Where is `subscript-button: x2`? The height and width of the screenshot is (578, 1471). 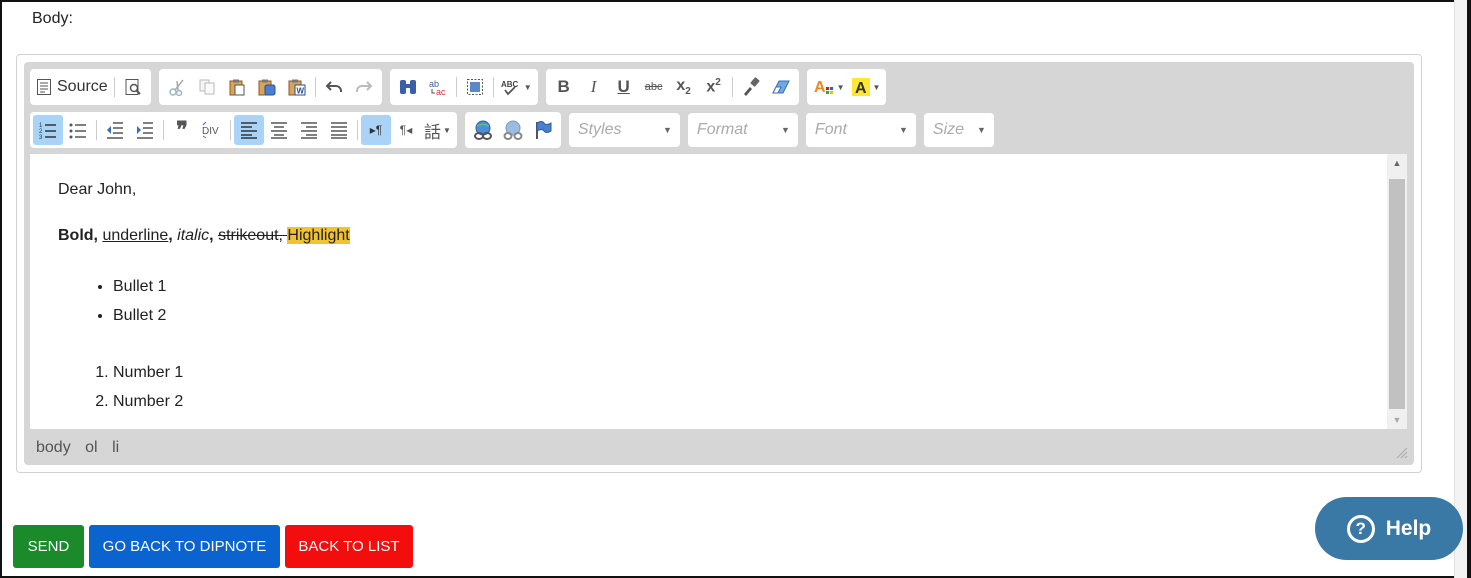 subscript-button: x2 is located at coordinates (684, 87).